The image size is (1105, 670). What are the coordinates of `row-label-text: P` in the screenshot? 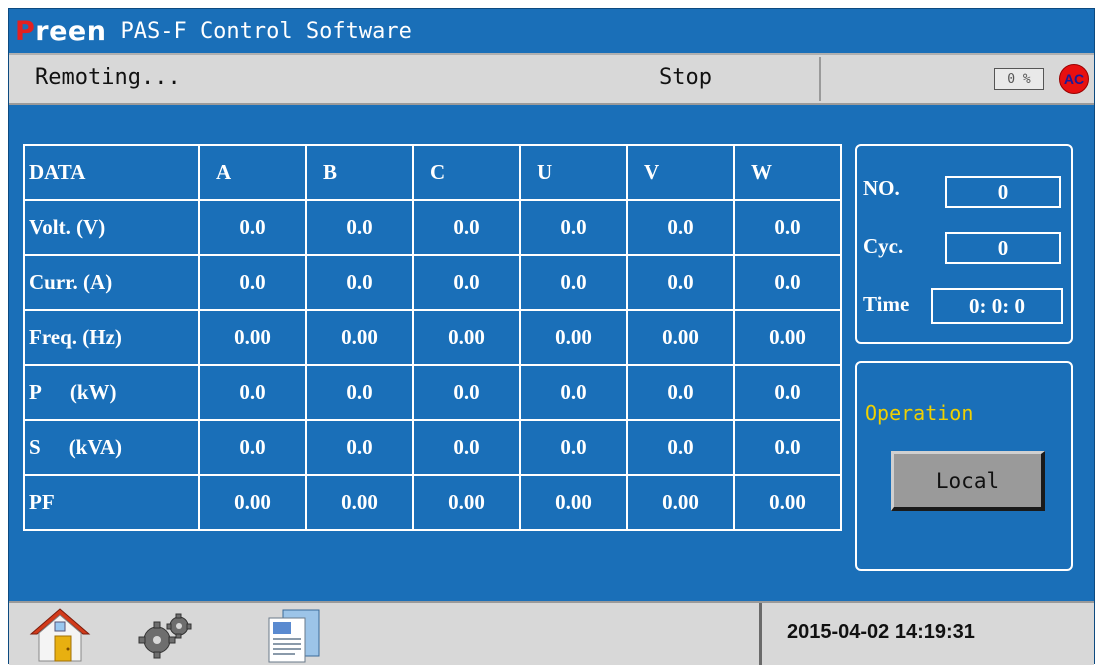 It's located at (35, 392).